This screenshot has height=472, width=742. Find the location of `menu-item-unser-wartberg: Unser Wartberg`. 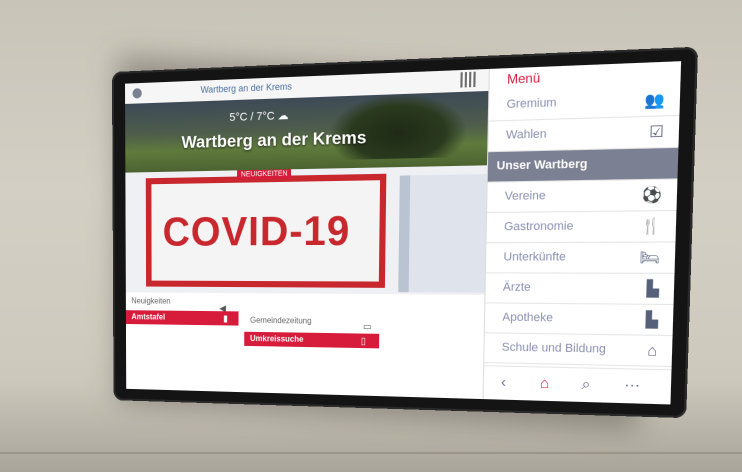

menu-item-unser-wartberg: Unser Wartberg is located at coordinates (583, 165).